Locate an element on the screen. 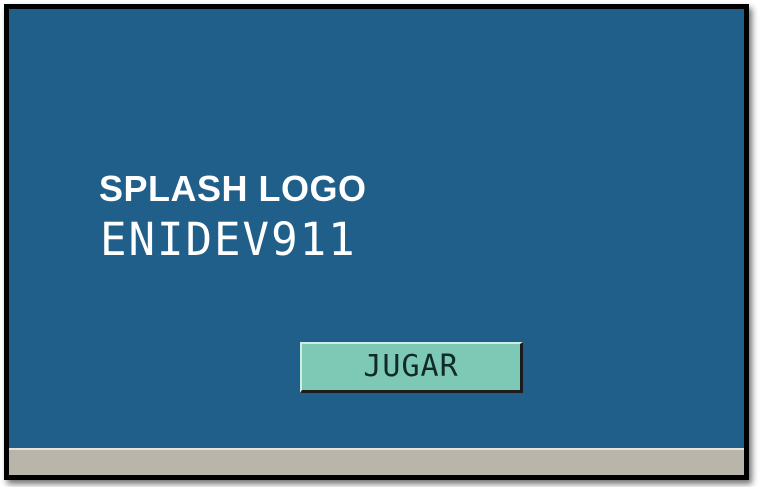 The width and height of the screenshot is (759, 487). splash-title: SPLASH LOGO is located at coordinates (233, 188).